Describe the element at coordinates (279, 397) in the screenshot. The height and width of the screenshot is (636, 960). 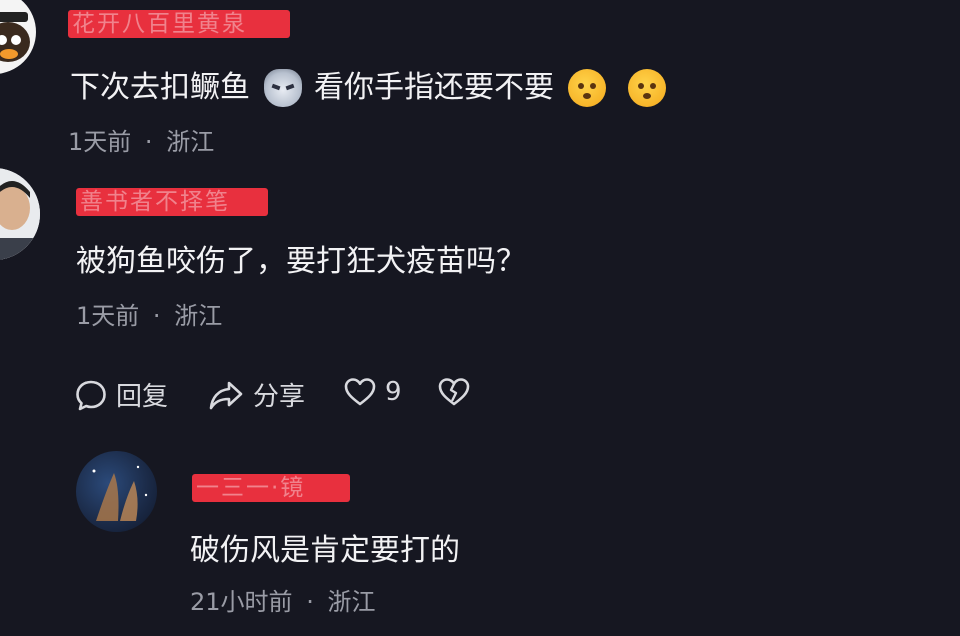
I see `share-label: 分享` at that location.